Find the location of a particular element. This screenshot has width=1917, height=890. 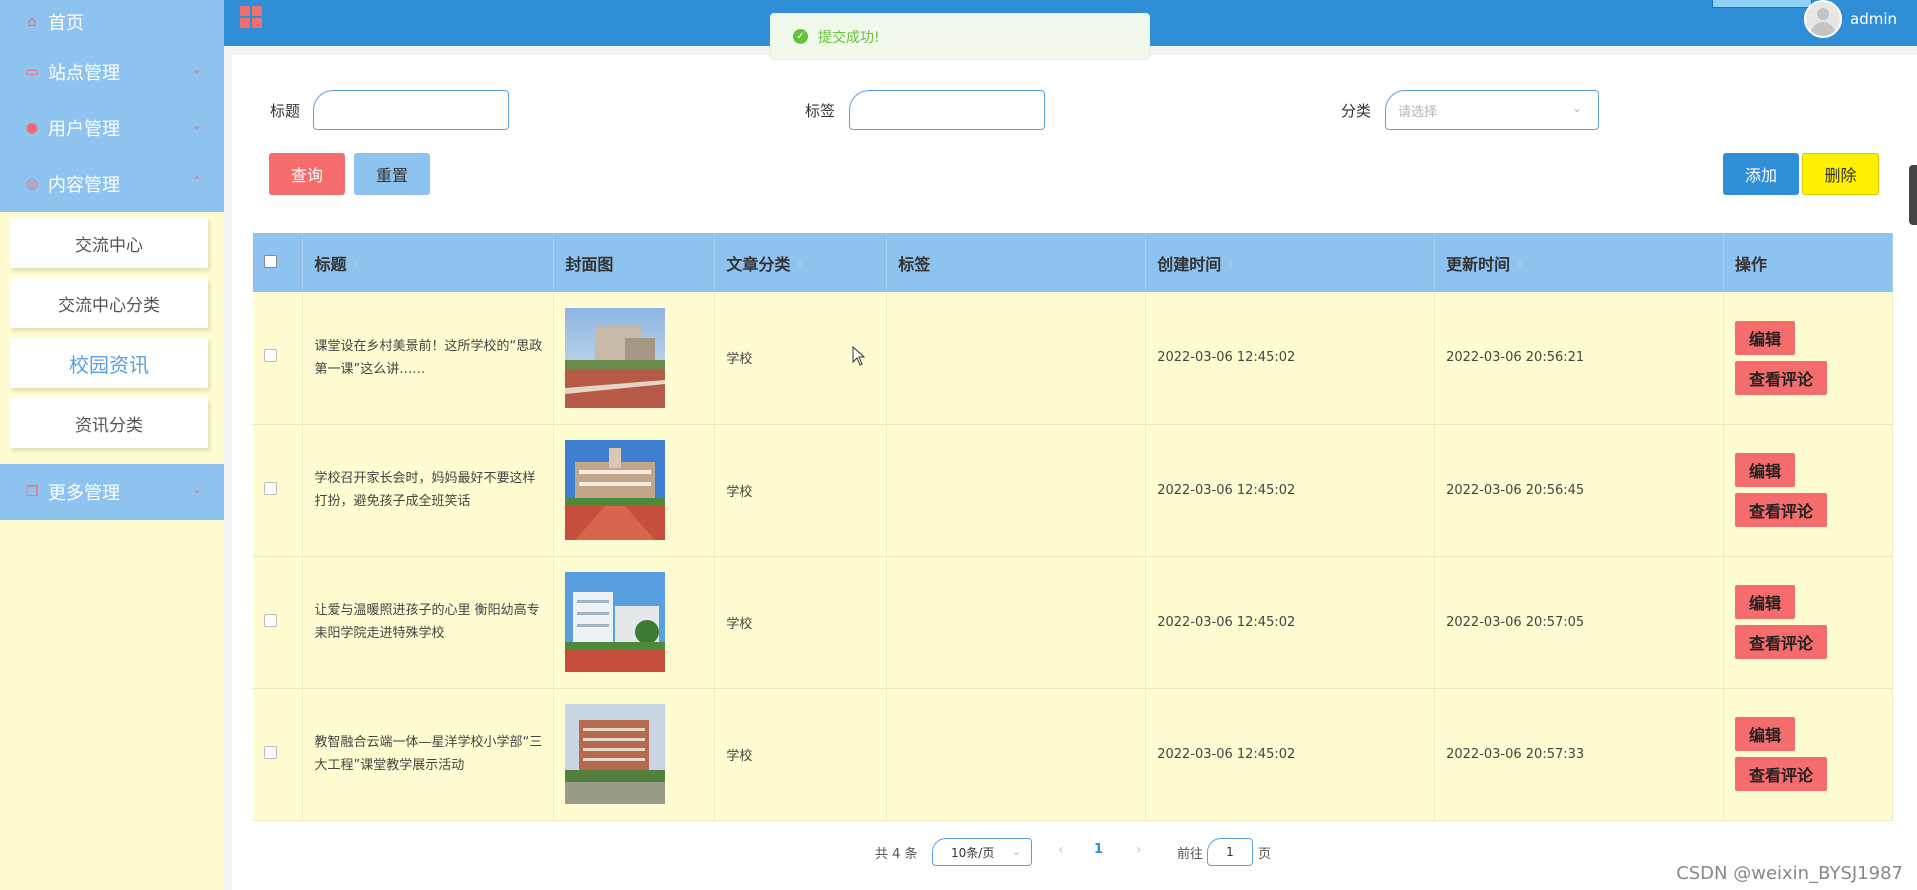

sidebar-item-home: ⌂ 首页 is located at coordinates (112, 22).